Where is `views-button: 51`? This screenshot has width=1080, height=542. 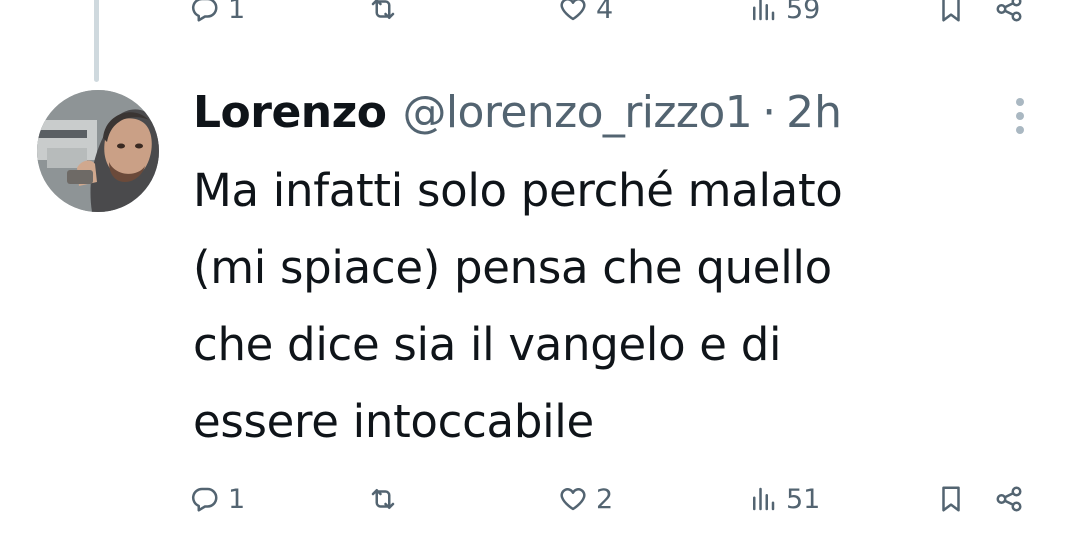
views-button: 51 is located at coordinates (784, 499).